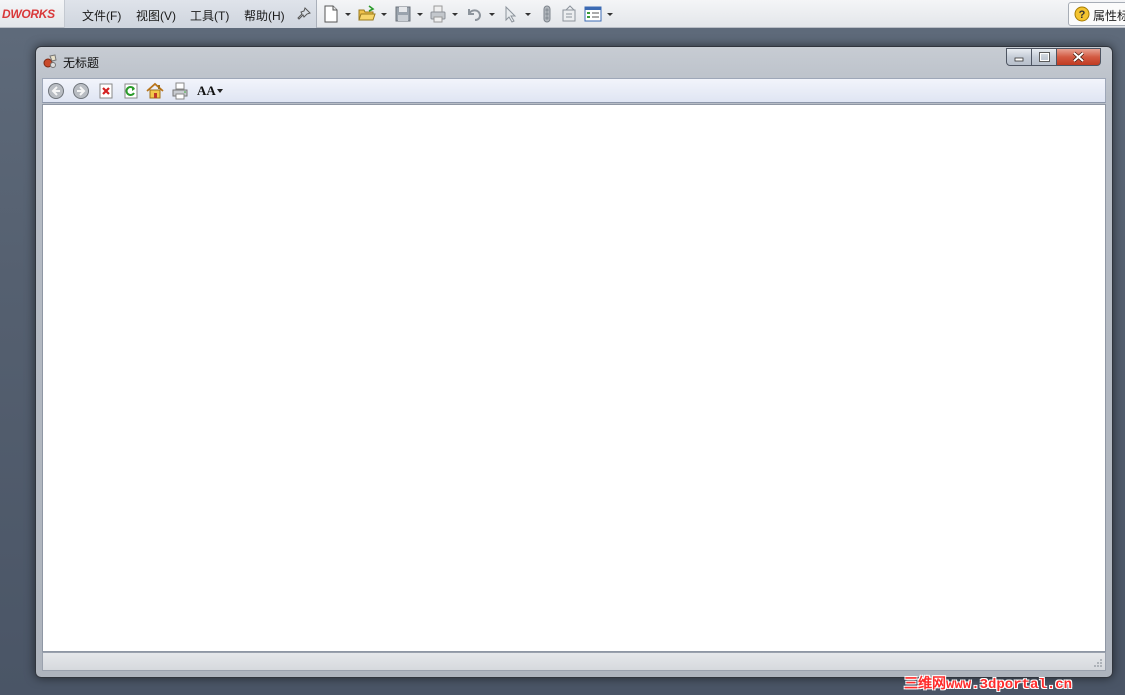 This screenshot has height=695, width=1125. What do you see at coordinates (131, 91) in the screenshot?
I see `refresh-icon` at bounding box center [131, 91].